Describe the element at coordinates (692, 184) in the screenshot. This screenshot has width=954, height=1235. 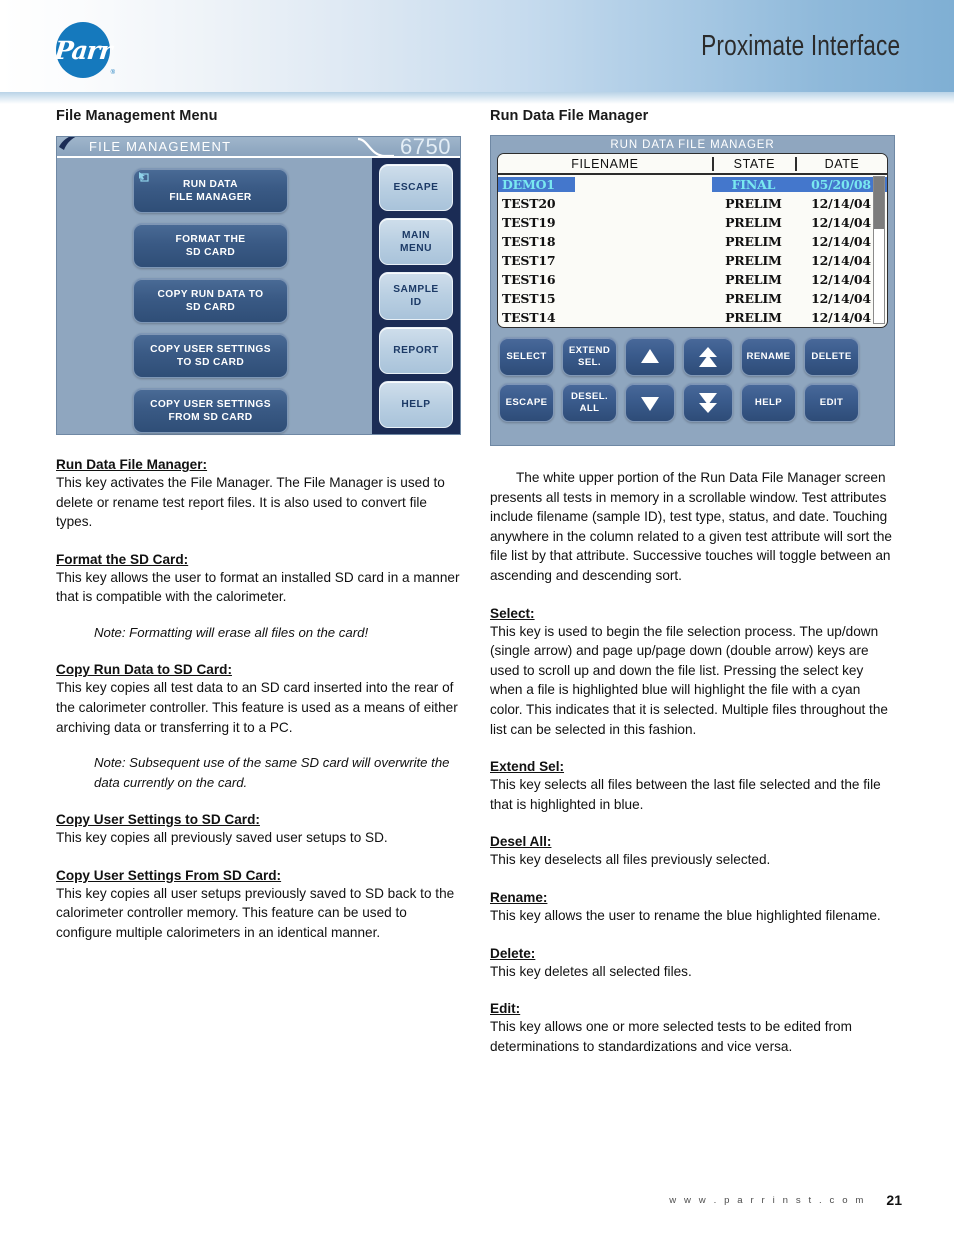
I see `table-row: DEMO1 FINAL 05/20/08` at that location.